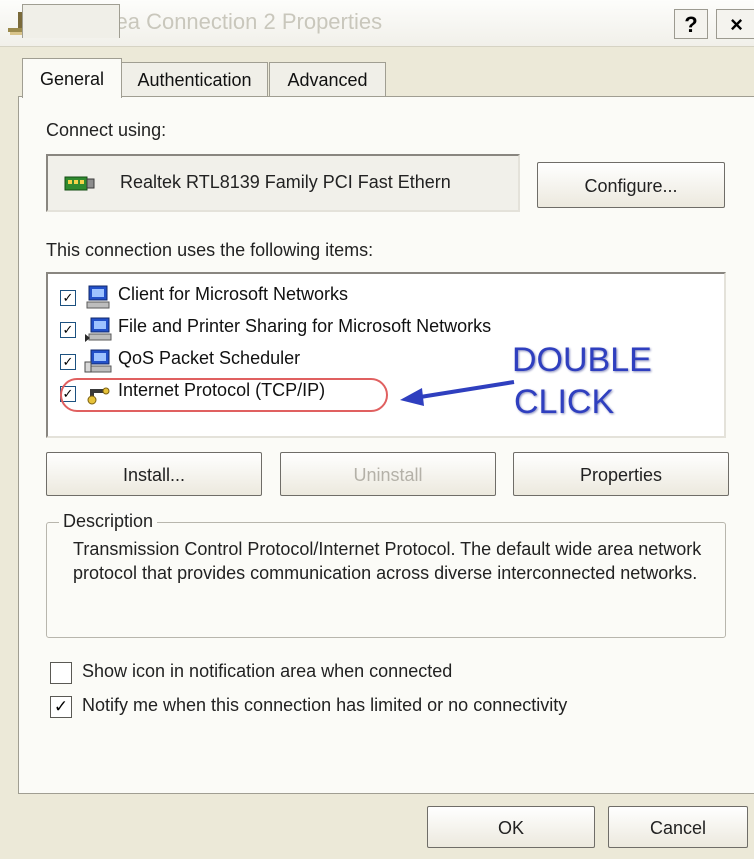  Describe the element at coordinates (735, 24) in the screenshot. I see `close-button: ×` at that location.